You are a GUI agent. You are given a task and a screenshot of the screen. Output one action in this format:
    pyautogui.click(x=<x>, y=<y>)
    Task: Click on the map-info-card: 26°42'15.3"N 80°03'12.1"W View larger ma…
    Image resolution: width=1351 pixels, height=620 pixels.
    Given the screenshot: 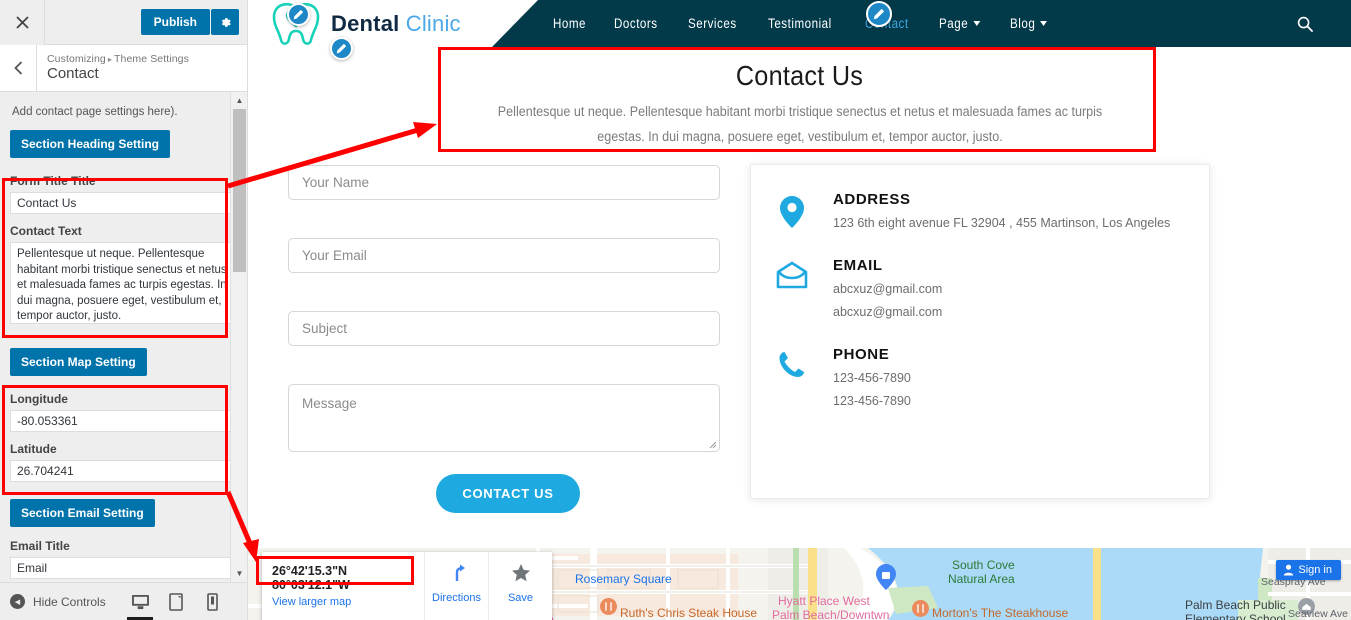 What is the action you would take?
    pyautogui.click(x=407, y=586)
    